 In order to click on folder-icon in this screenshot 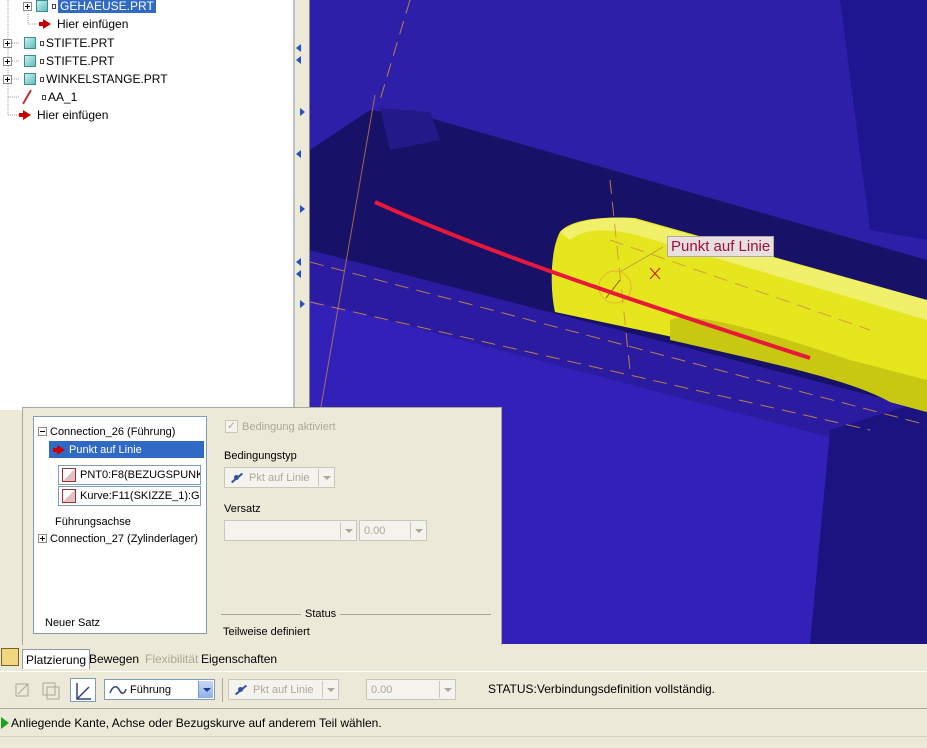, I will do `click(10, 657)`.